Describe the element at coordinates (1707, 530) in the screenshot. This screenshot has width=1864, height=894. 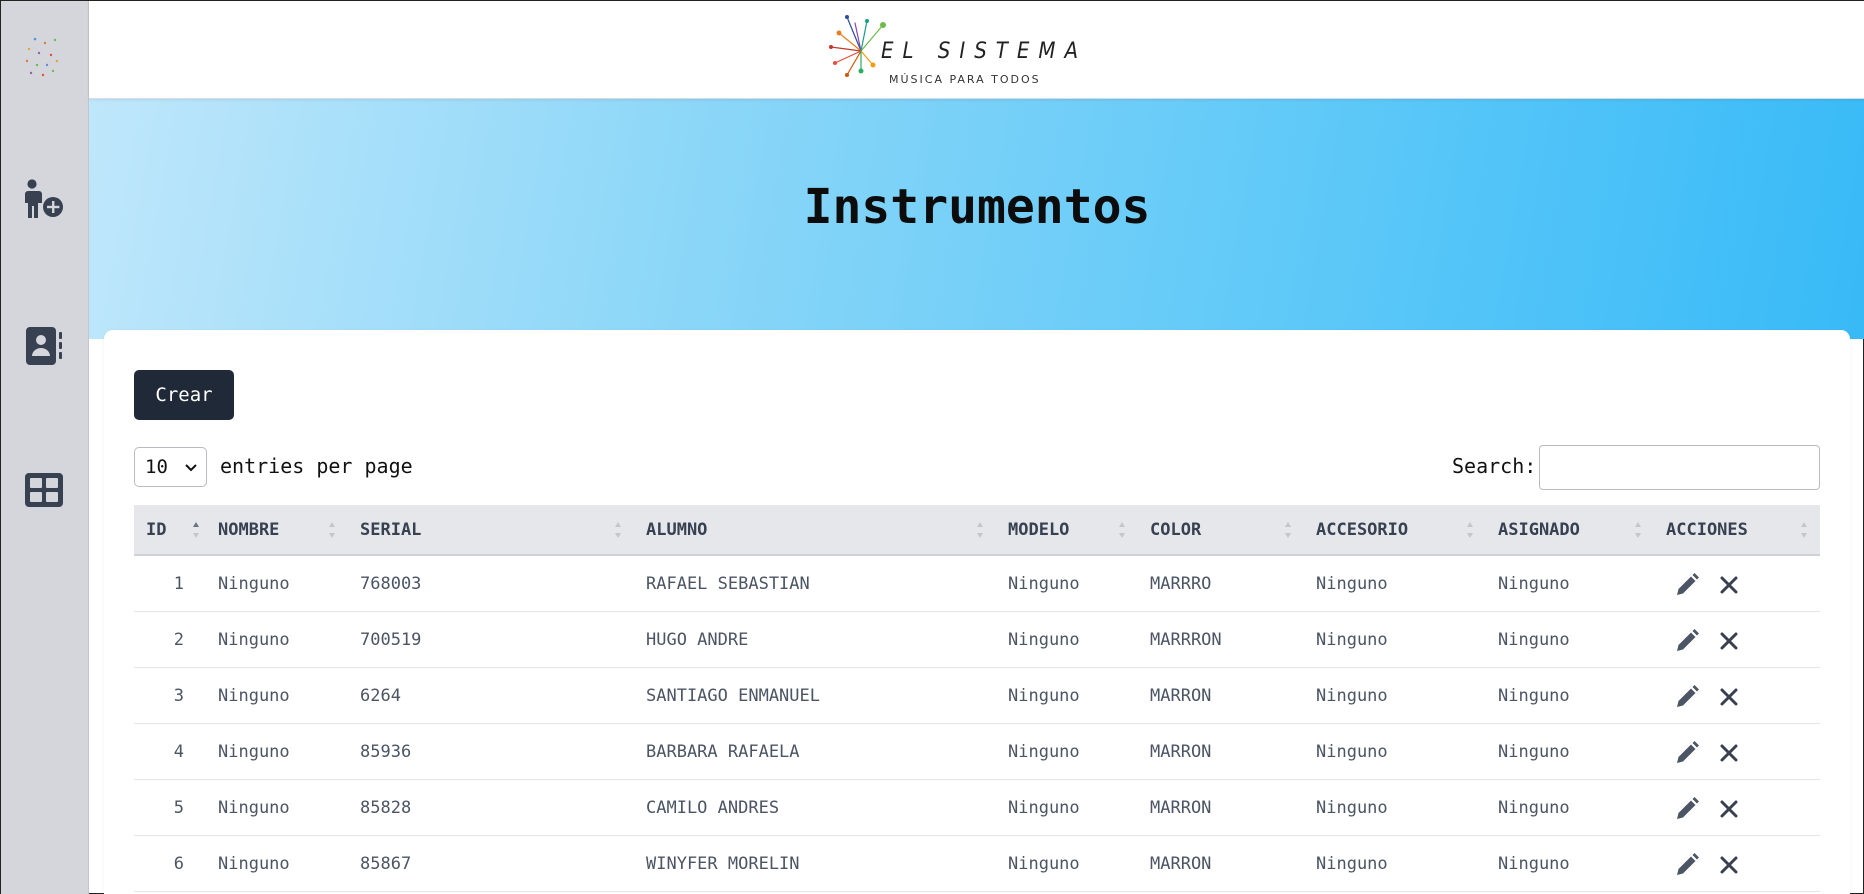
I see `column-header-acciones: ACCIONES` at that location.